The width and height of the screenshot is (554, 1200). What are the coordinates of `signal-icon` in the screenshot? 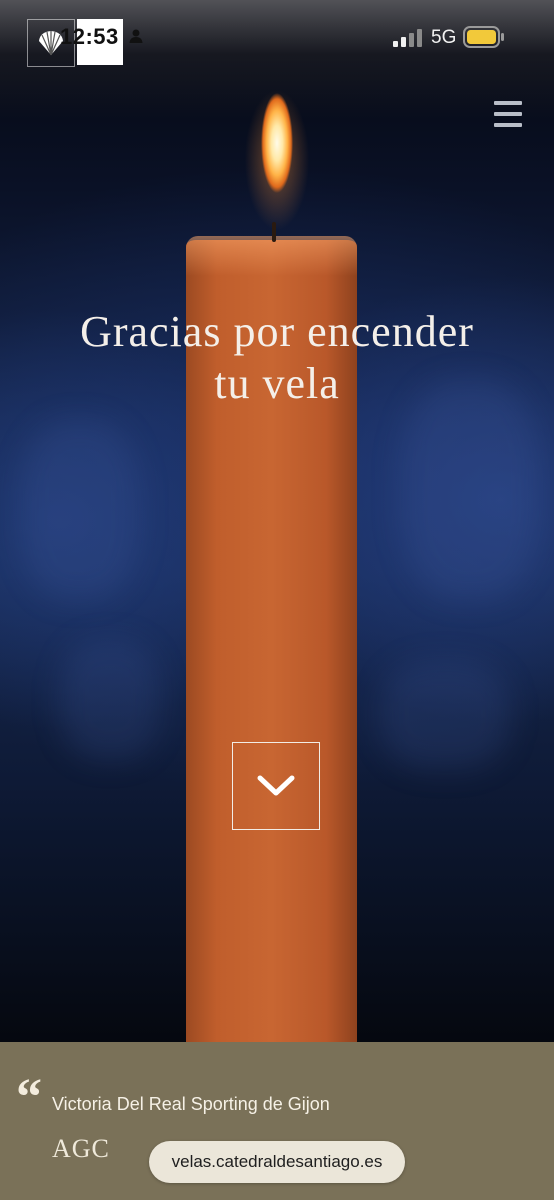 It's located at (408, 40).